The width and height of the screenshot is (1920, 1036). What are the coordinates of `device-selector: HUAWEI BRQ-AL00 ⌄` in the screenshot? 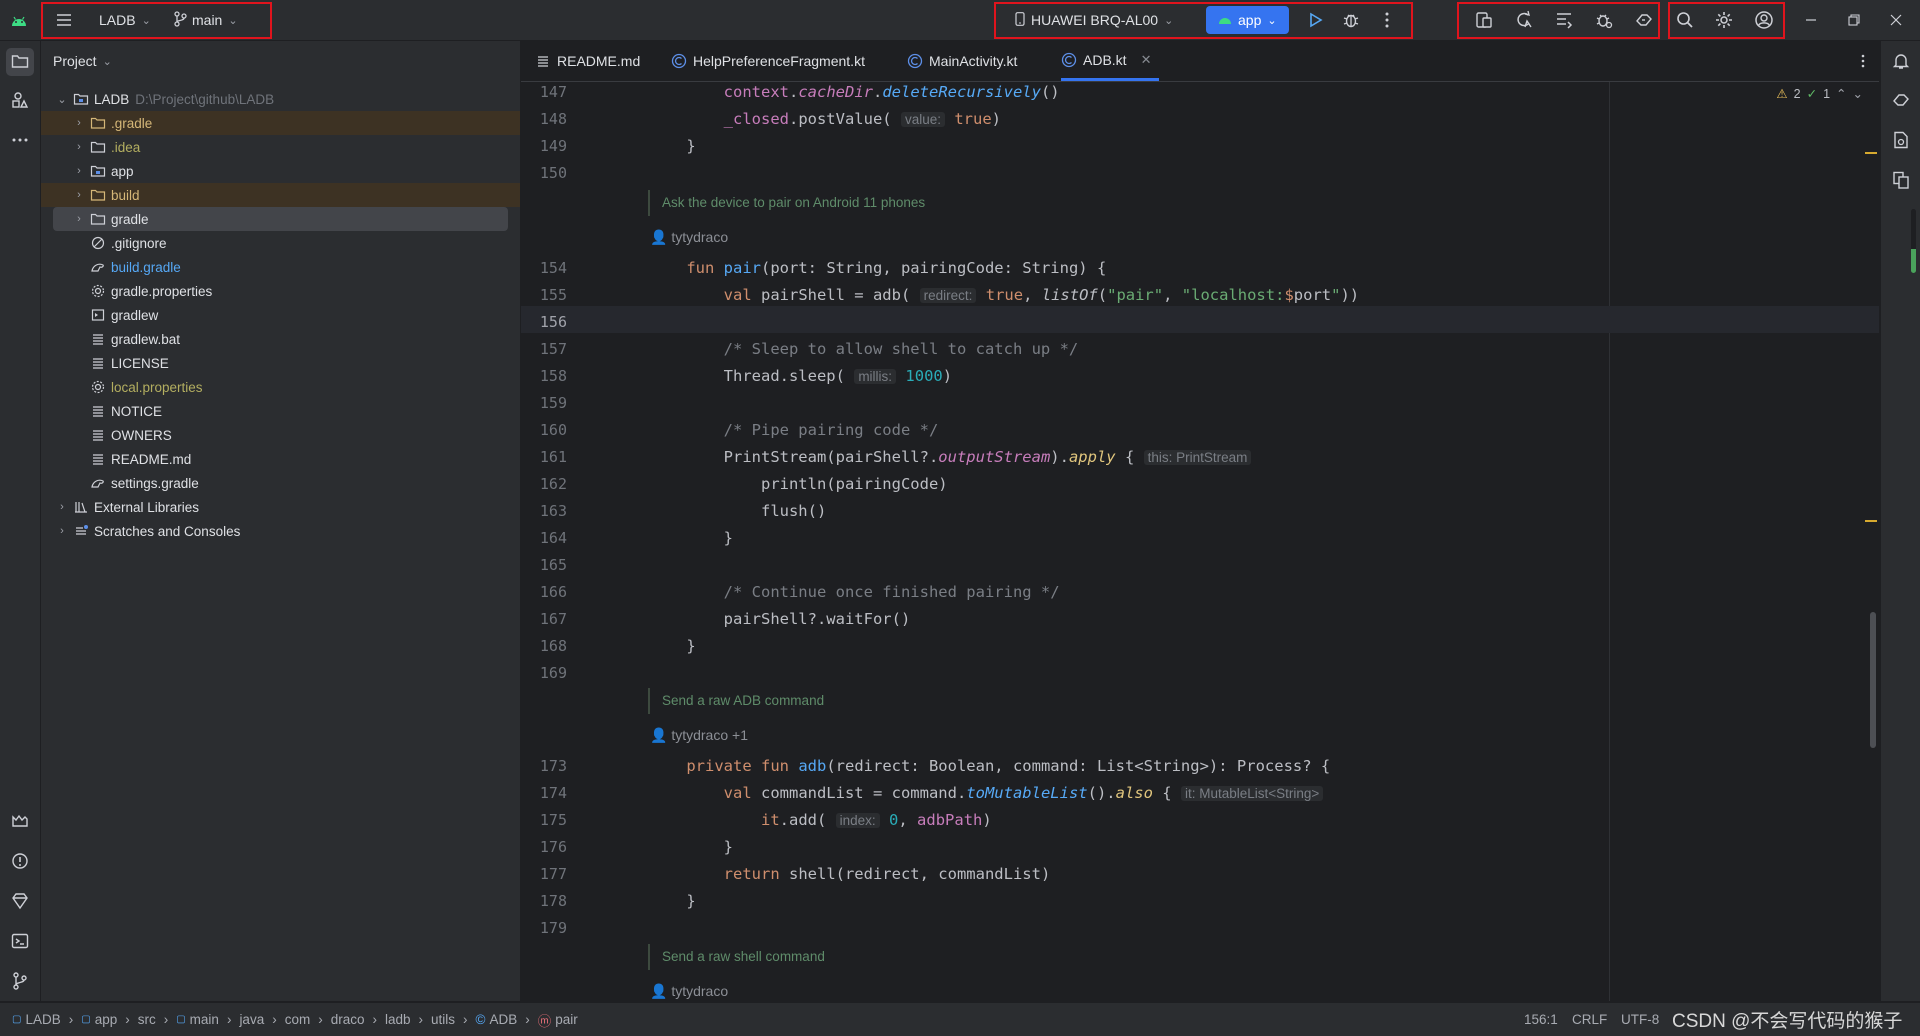 It's located at (1094, 20).